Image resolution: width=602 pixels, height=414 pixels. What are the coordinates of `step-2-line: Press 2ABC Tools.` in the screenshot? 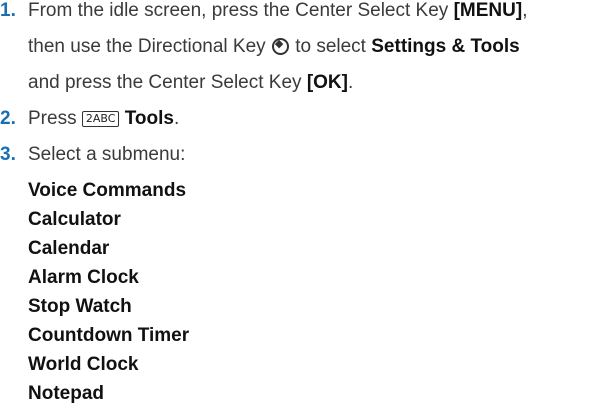 It's located at (104, 118).